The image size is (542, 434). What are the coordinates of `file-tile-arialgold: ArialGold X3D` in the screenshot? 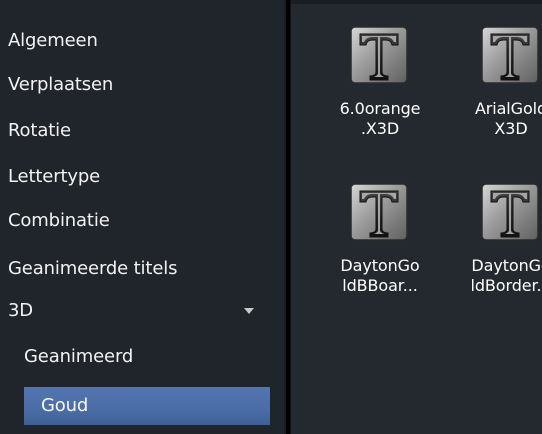 It's located at (498, 101).